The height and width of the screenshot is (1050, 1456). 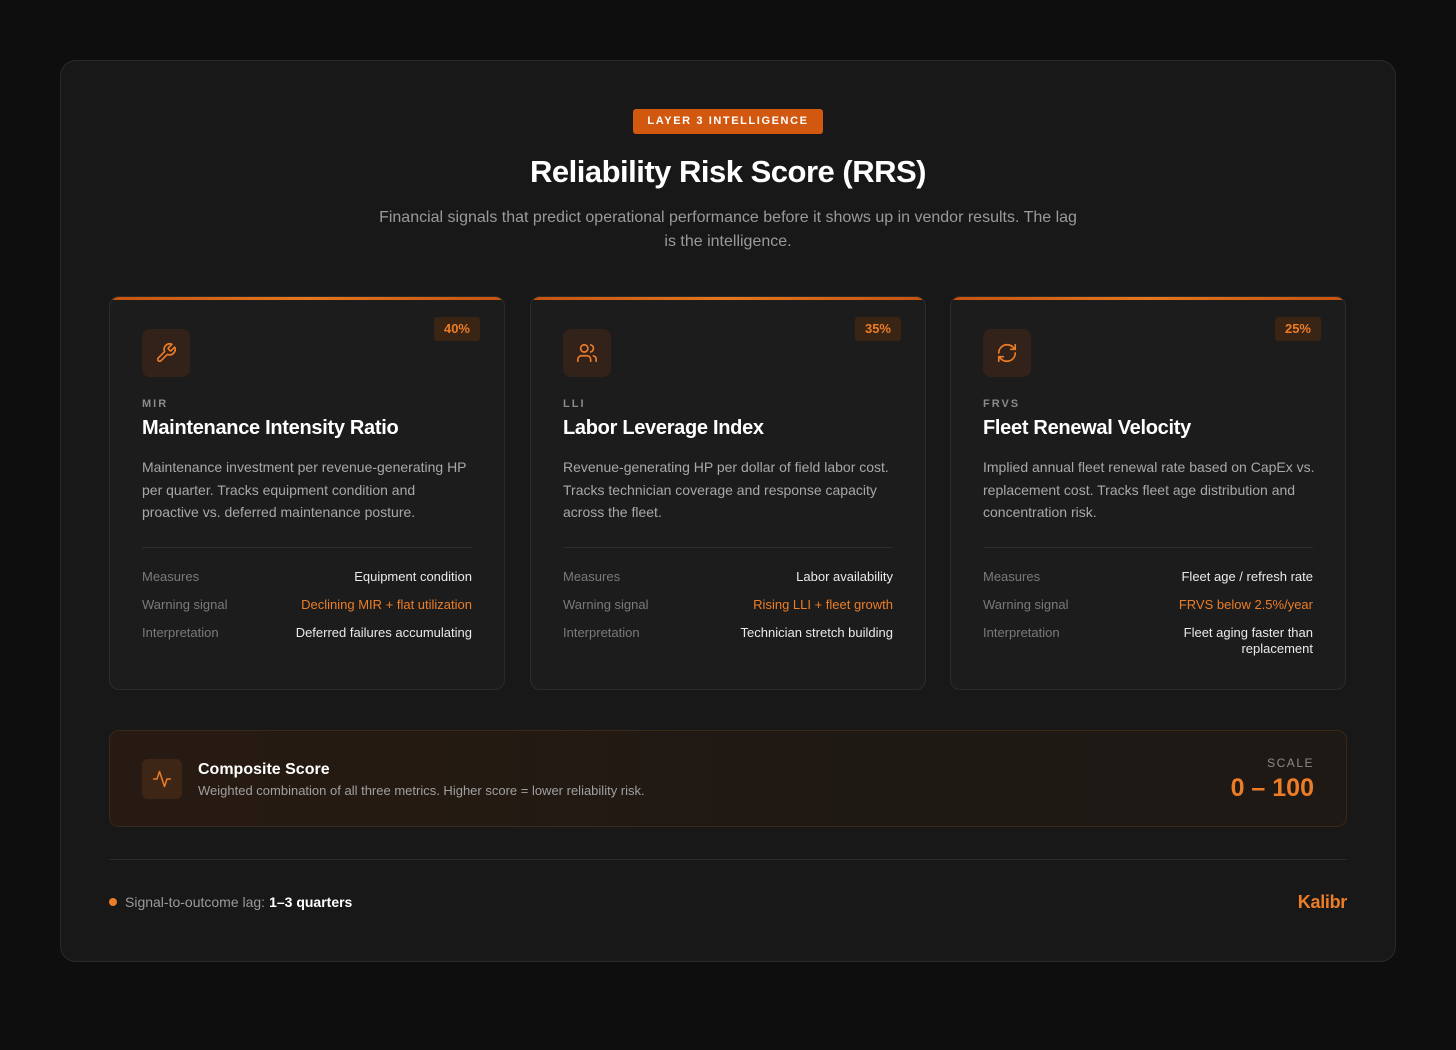 I want to click on row-measures: Measures Equipment condition, so click(x=307, y=577).